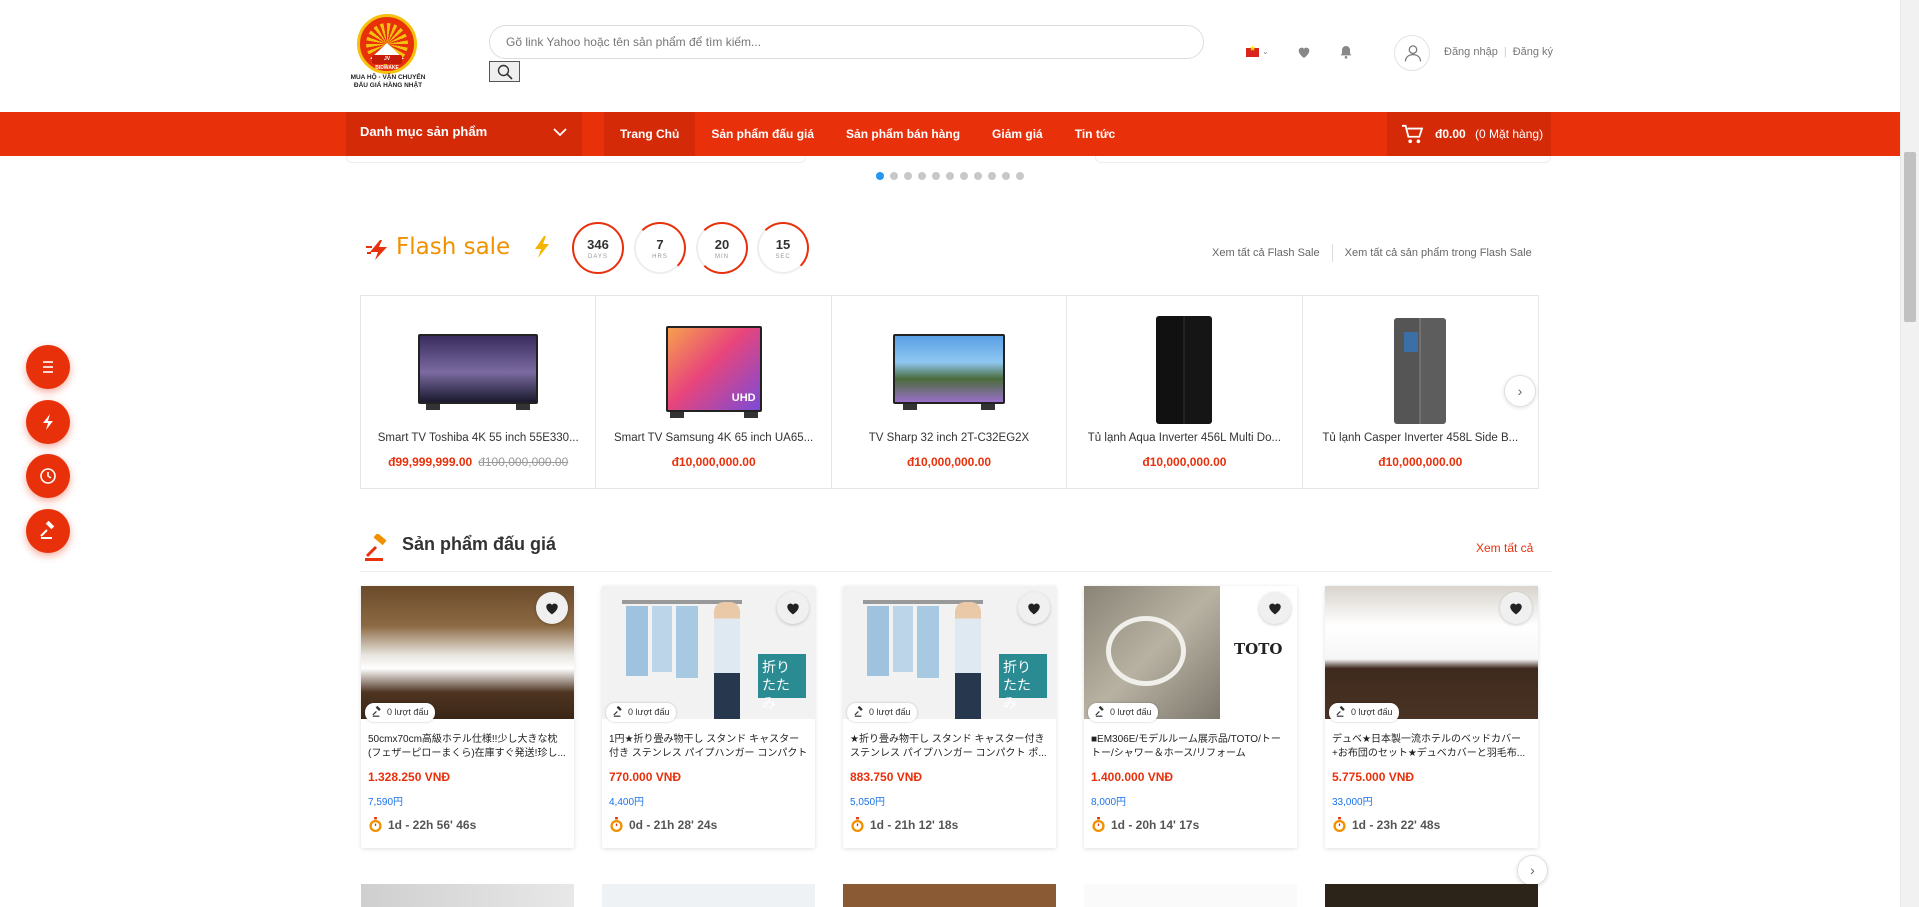  Describe the element at coordinates (1909, 453) in the screenshot. I see `page-scrollbar` at that location.